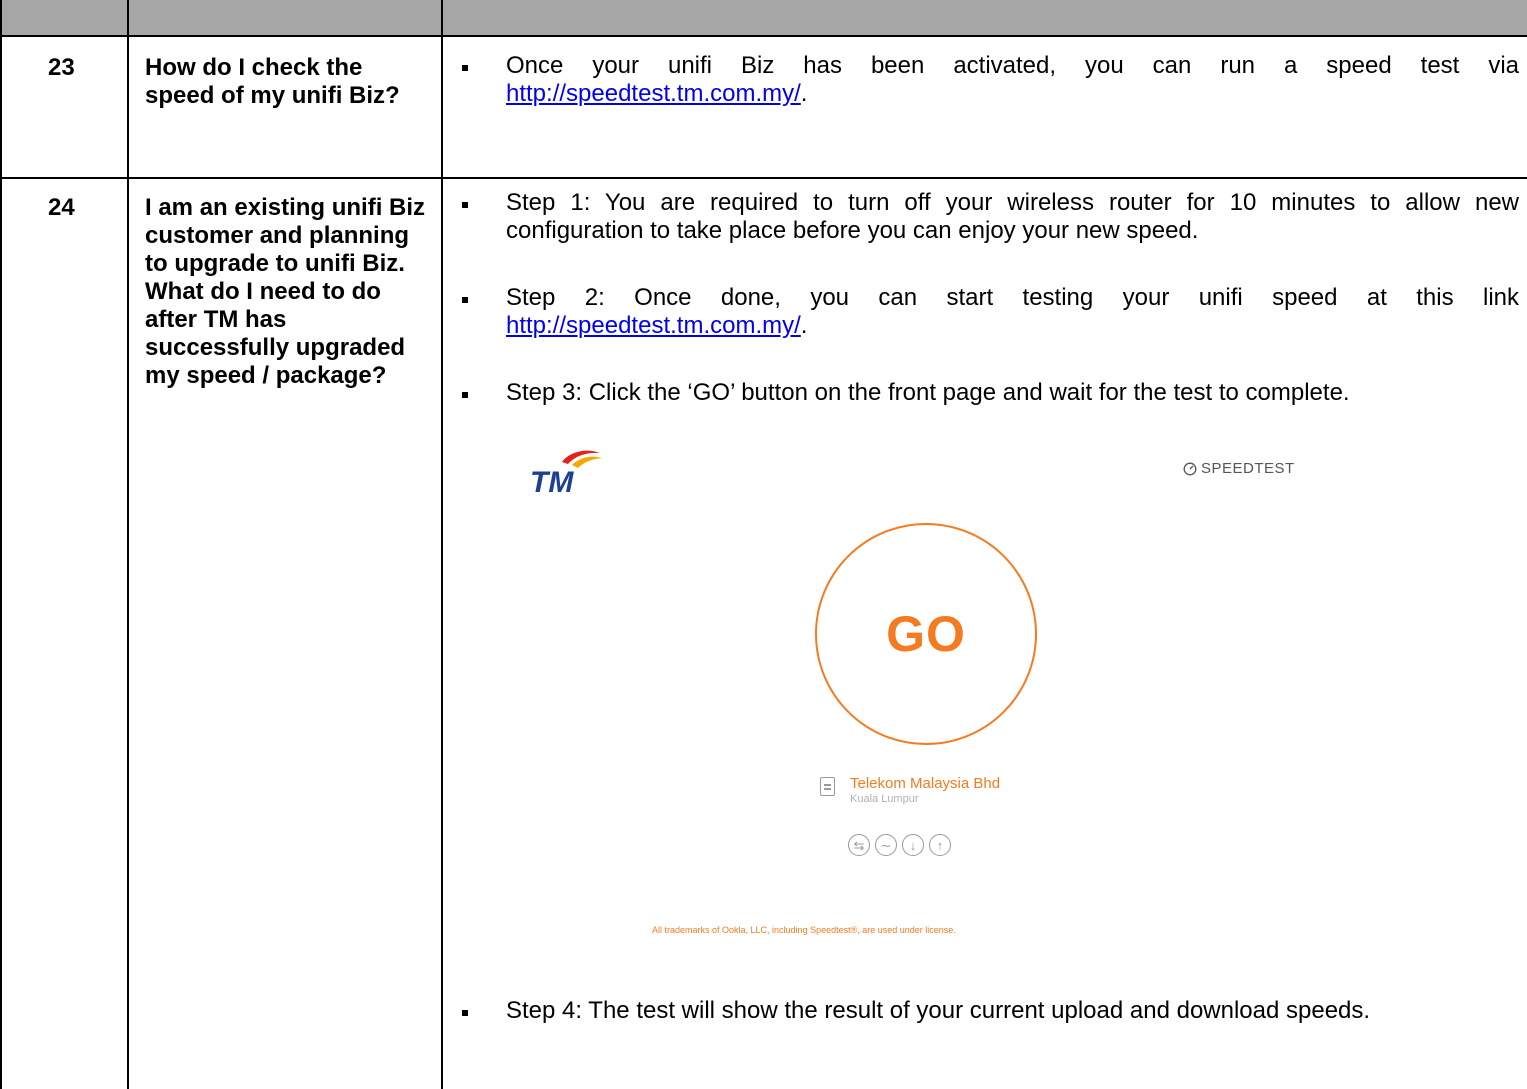  I want to click on connection-mode-icons: ⇆ ∼ ↓ ↑, so click(899, 845).